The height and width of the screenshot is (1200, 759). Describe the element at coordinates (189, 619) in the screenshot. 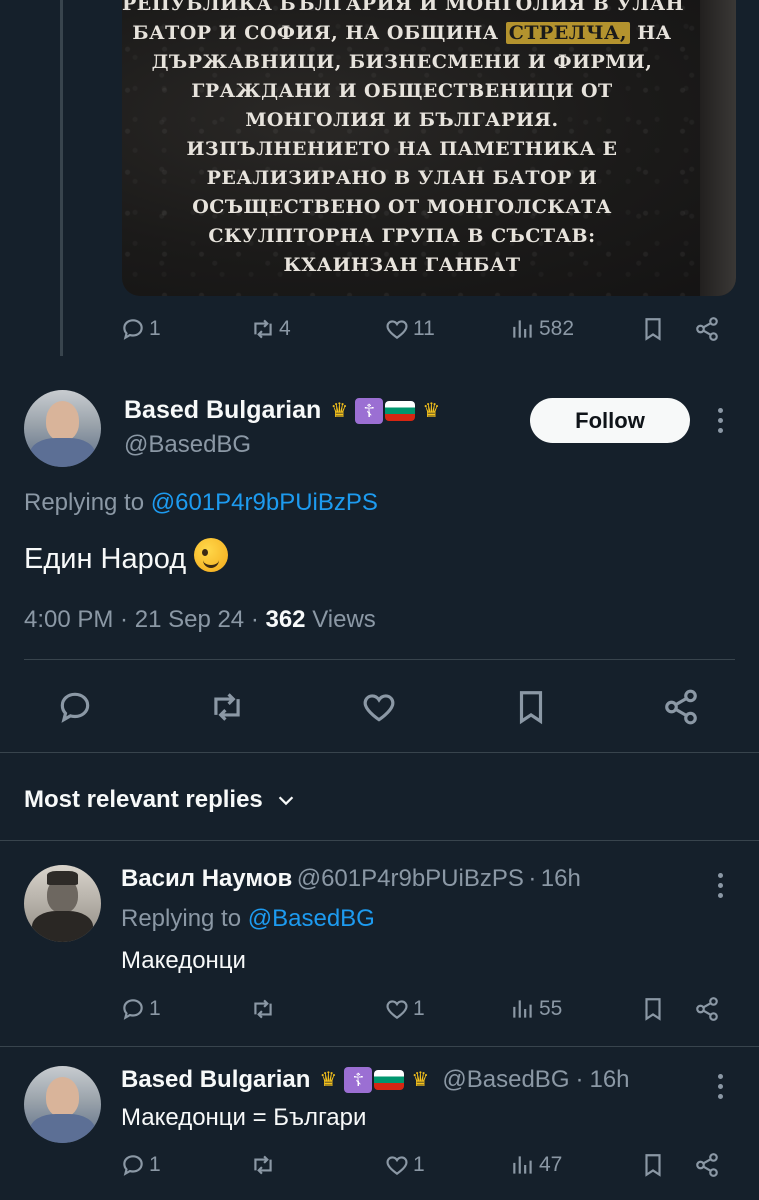

I see `tweet-date: 21 Sep 24` at that location.